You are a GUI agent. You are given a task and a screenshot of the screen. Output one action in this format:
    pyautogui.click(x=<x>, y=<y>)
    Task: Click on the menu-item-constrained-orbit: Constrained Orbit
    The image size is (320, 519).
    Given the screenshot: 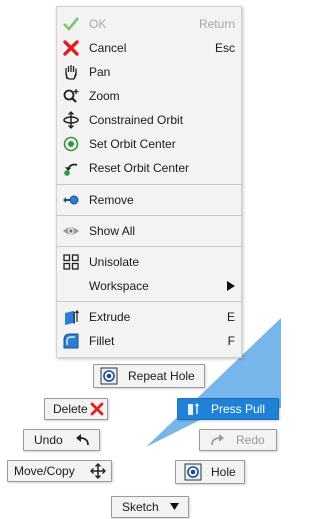 What is the action you would take?
    pyautogui.click(x=149, y=120)
    